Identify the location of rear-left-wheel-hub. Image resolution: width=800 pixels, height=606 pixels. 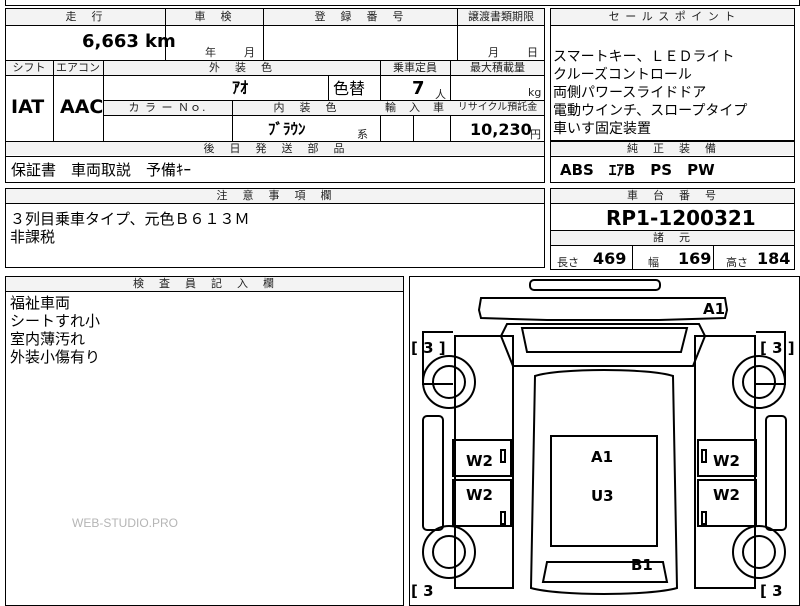
(449, 552).